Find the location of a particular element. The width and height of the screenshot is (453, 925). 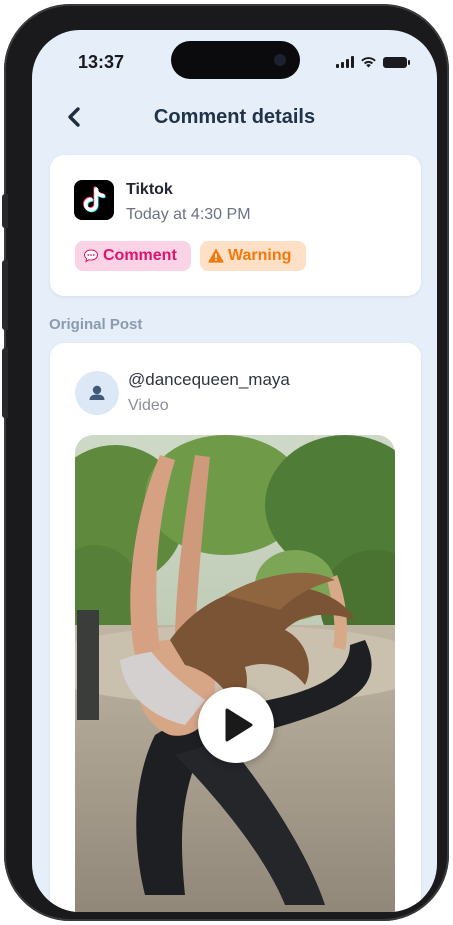

page-title: Comment details is located at coordinates (234, 117).